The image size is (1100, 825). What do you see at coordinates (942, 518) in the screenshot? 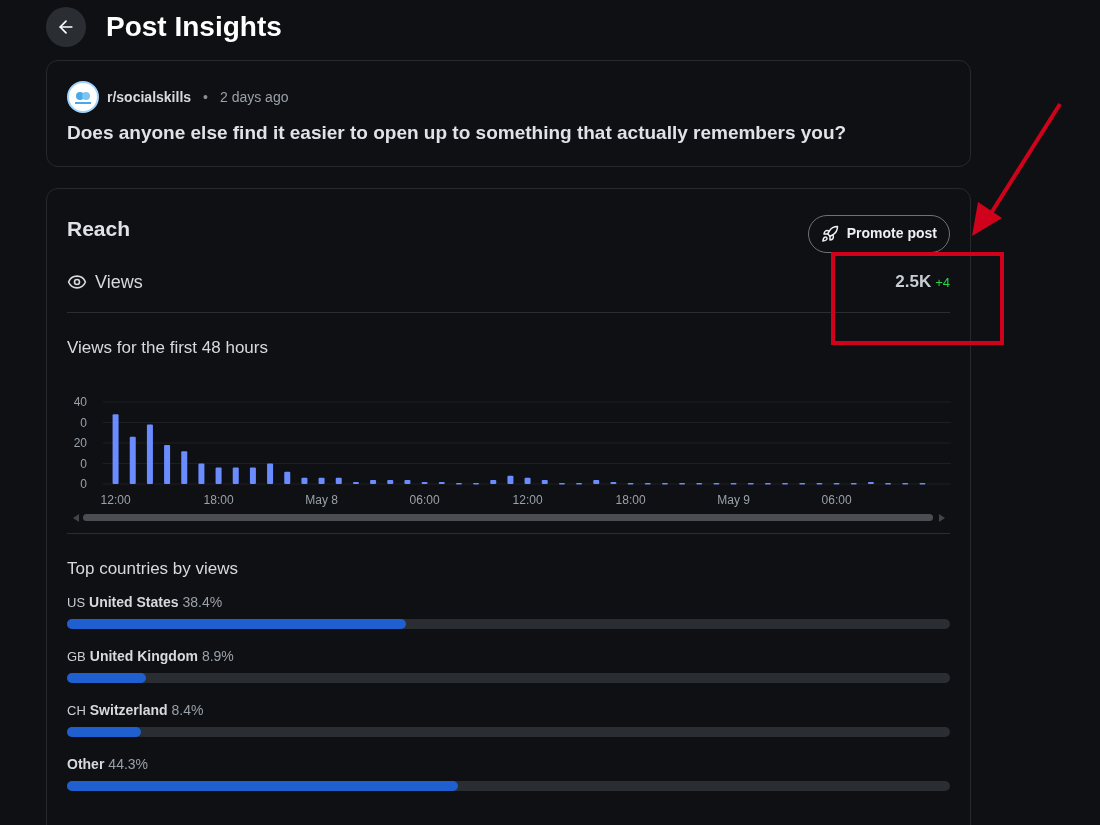
I see `scroll-right-icon` at bounding box center [942, 518].